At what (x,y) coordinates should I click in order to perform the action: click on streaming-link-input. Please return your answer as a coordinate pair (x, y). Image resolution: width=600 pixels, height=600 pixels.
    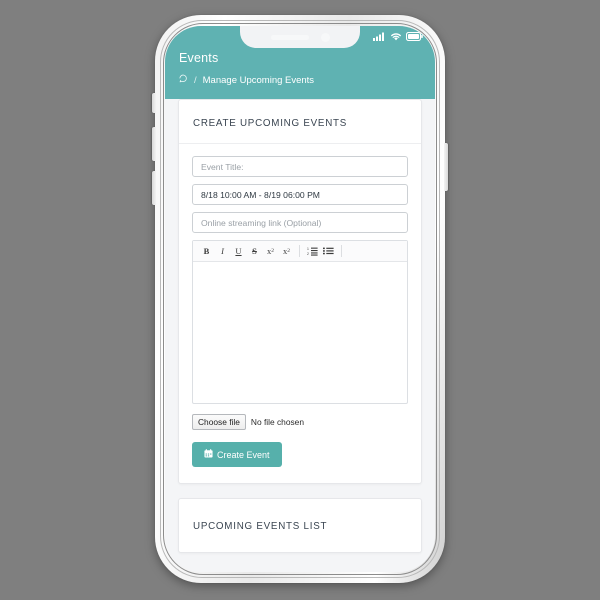
    Looking at the image, I should click on (300, 222).